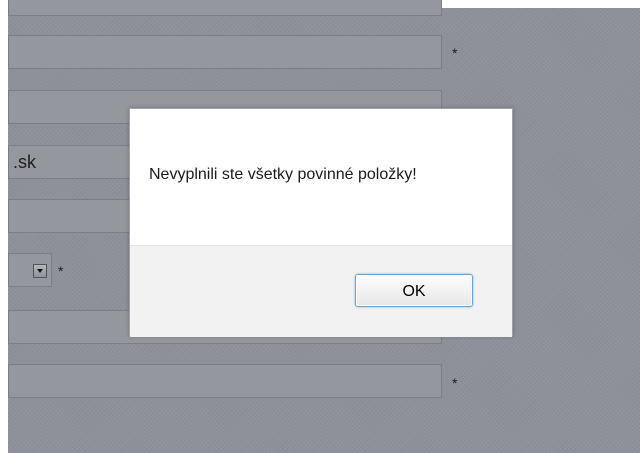 The height and width of the screenshot is (453, 640). What do you see at coordinates (30, 270) in the screenshot?
I see `form-select` at bounding box center [30, 270].